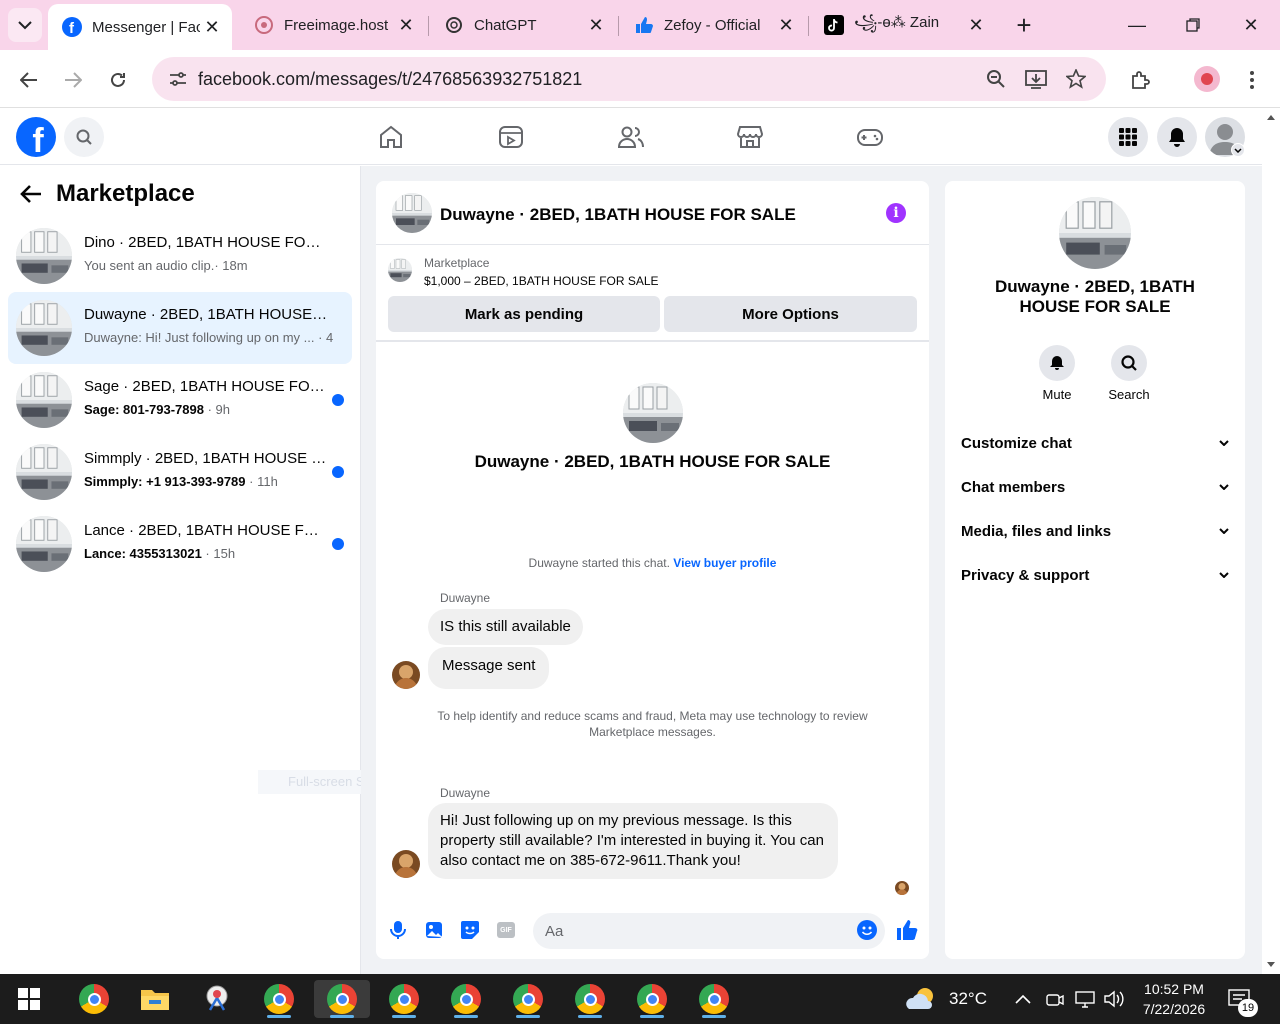  Describe the element at coordinates (1055, 999) in the screenshot. I see `camera-icon` at that location.